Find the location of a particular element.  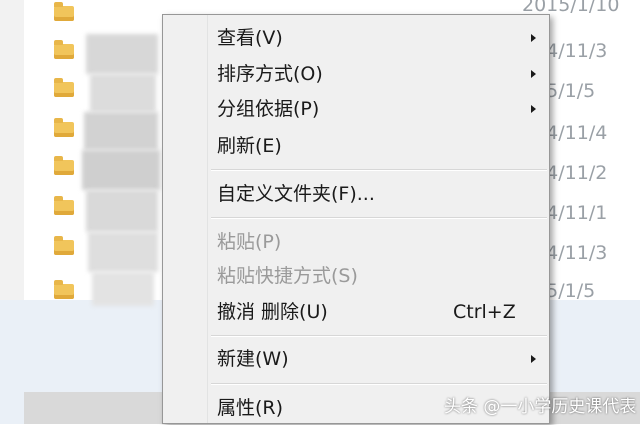

menu-item-label: 排序方式(O) is located at coordinates (270, 74).